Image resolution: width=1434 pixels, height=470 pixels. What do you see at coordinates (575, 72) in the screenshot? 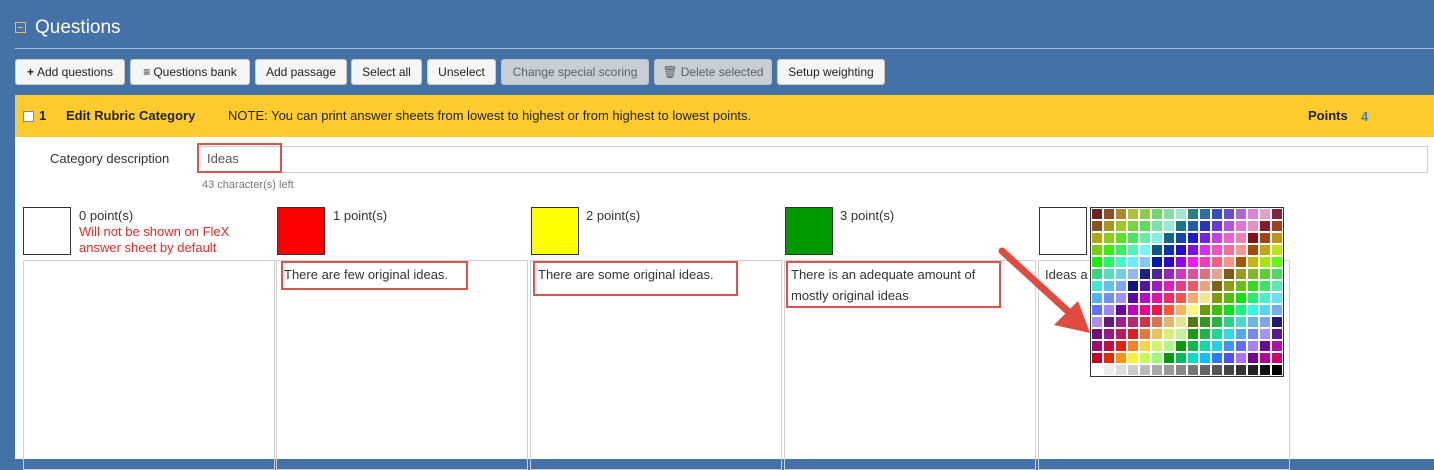
I see `change-special-scoring-button: Change special scoring` at bounding box center [575, 72].